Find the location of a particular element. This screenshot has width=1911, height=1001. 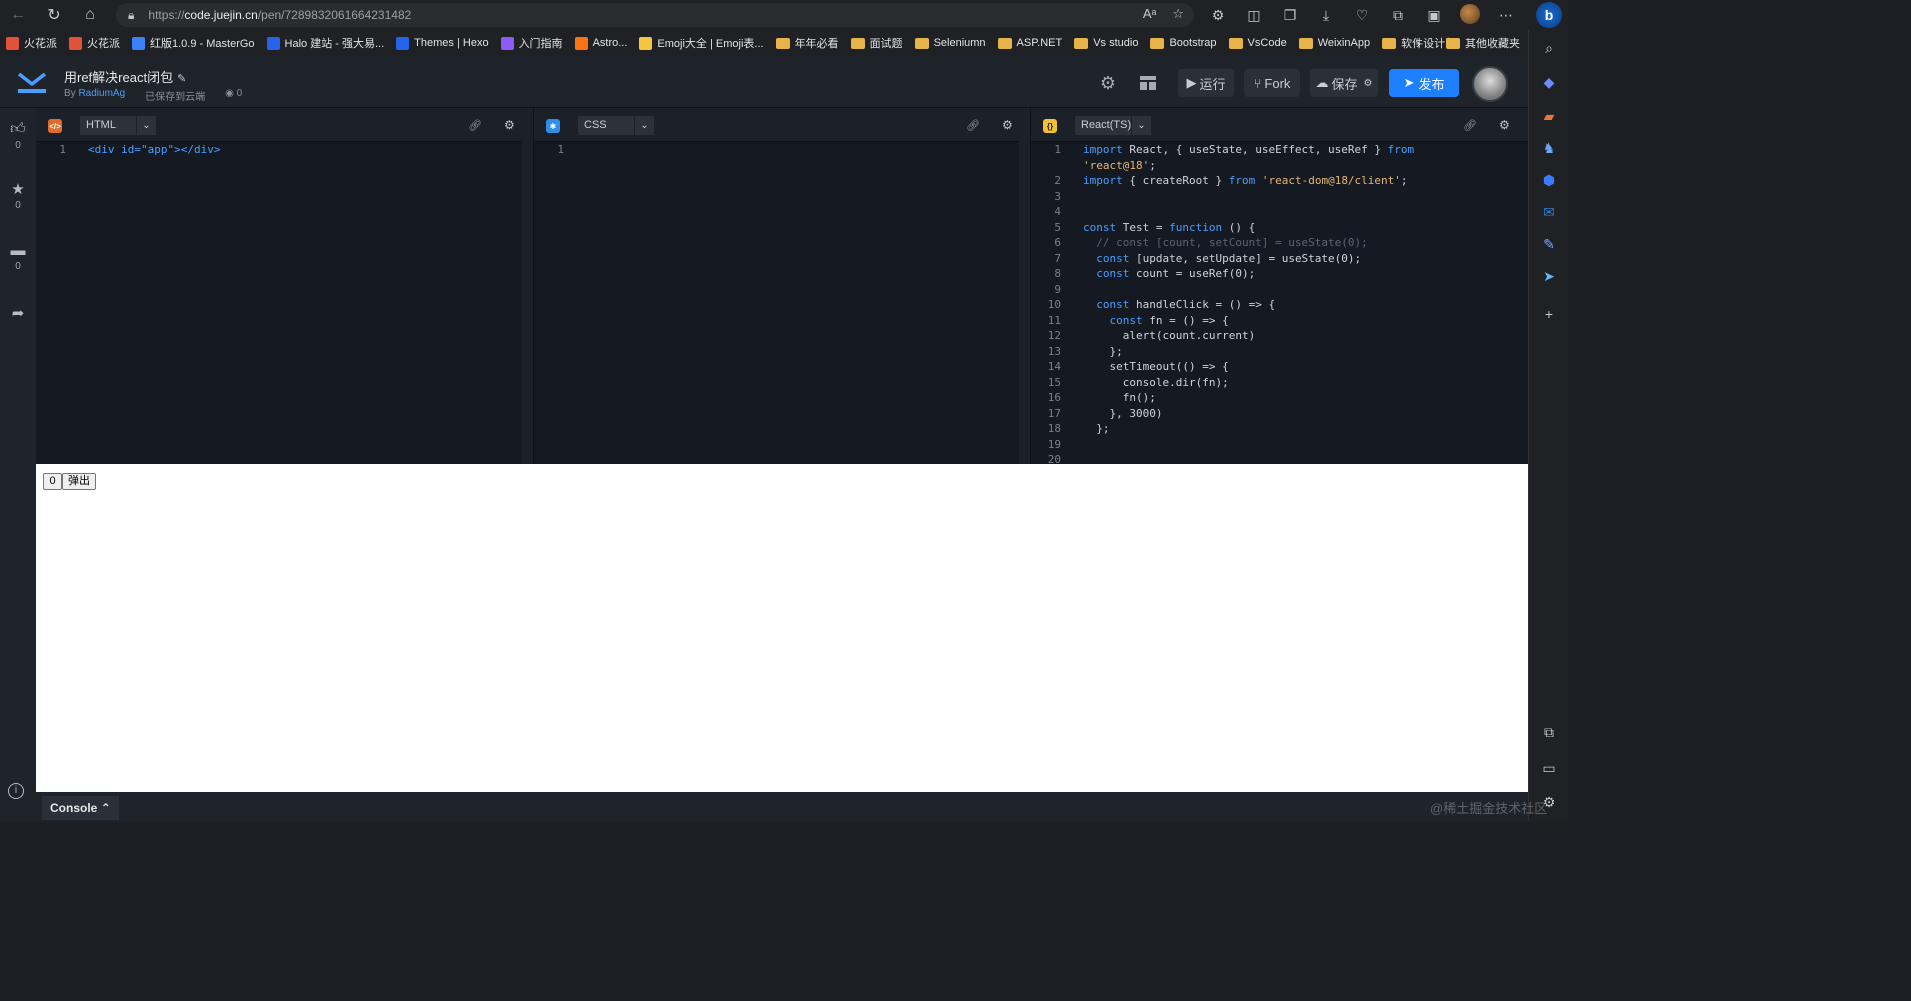

view-count: ◉ 0 is located at coordinates (234, 93).